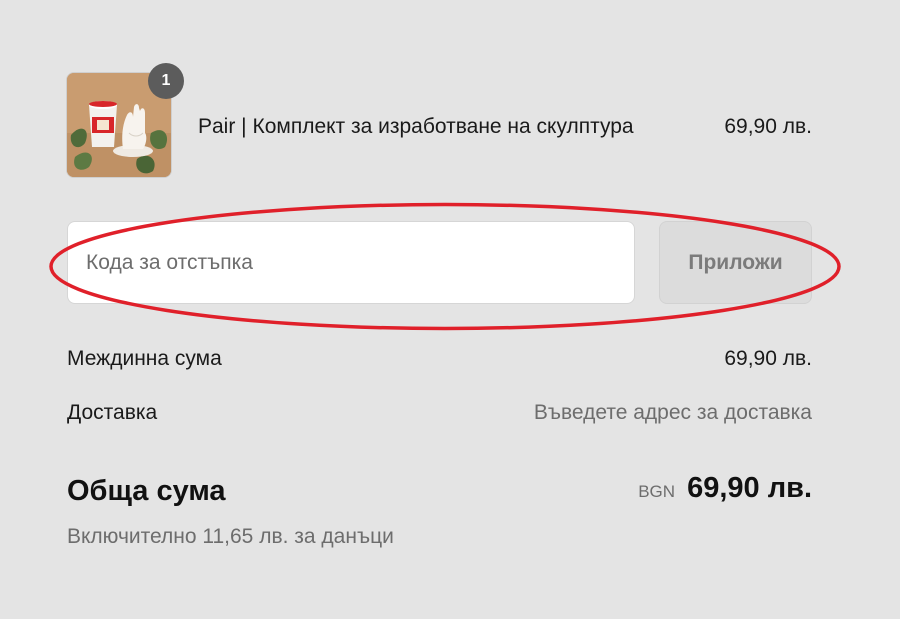  I want to click on subtotal-row: Междинна сума 69,90 лв., so click(439, 359).